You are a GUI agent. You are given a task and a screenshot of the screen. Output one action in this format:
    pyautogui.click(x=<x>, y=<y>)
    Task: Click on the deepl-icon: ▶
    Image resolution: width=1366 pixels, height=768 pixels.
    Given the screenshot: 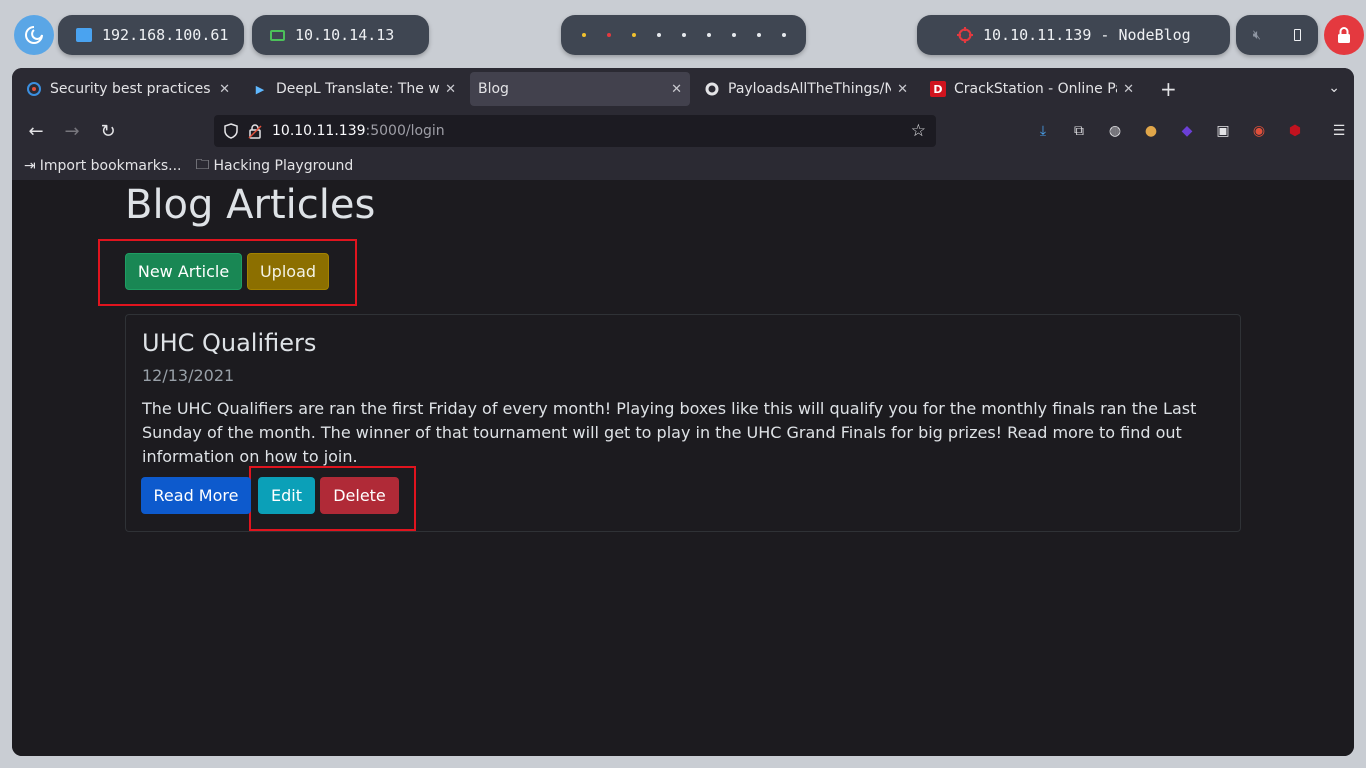 What is the action you would take?
    pyautogui.click(x=260, y=89)
    